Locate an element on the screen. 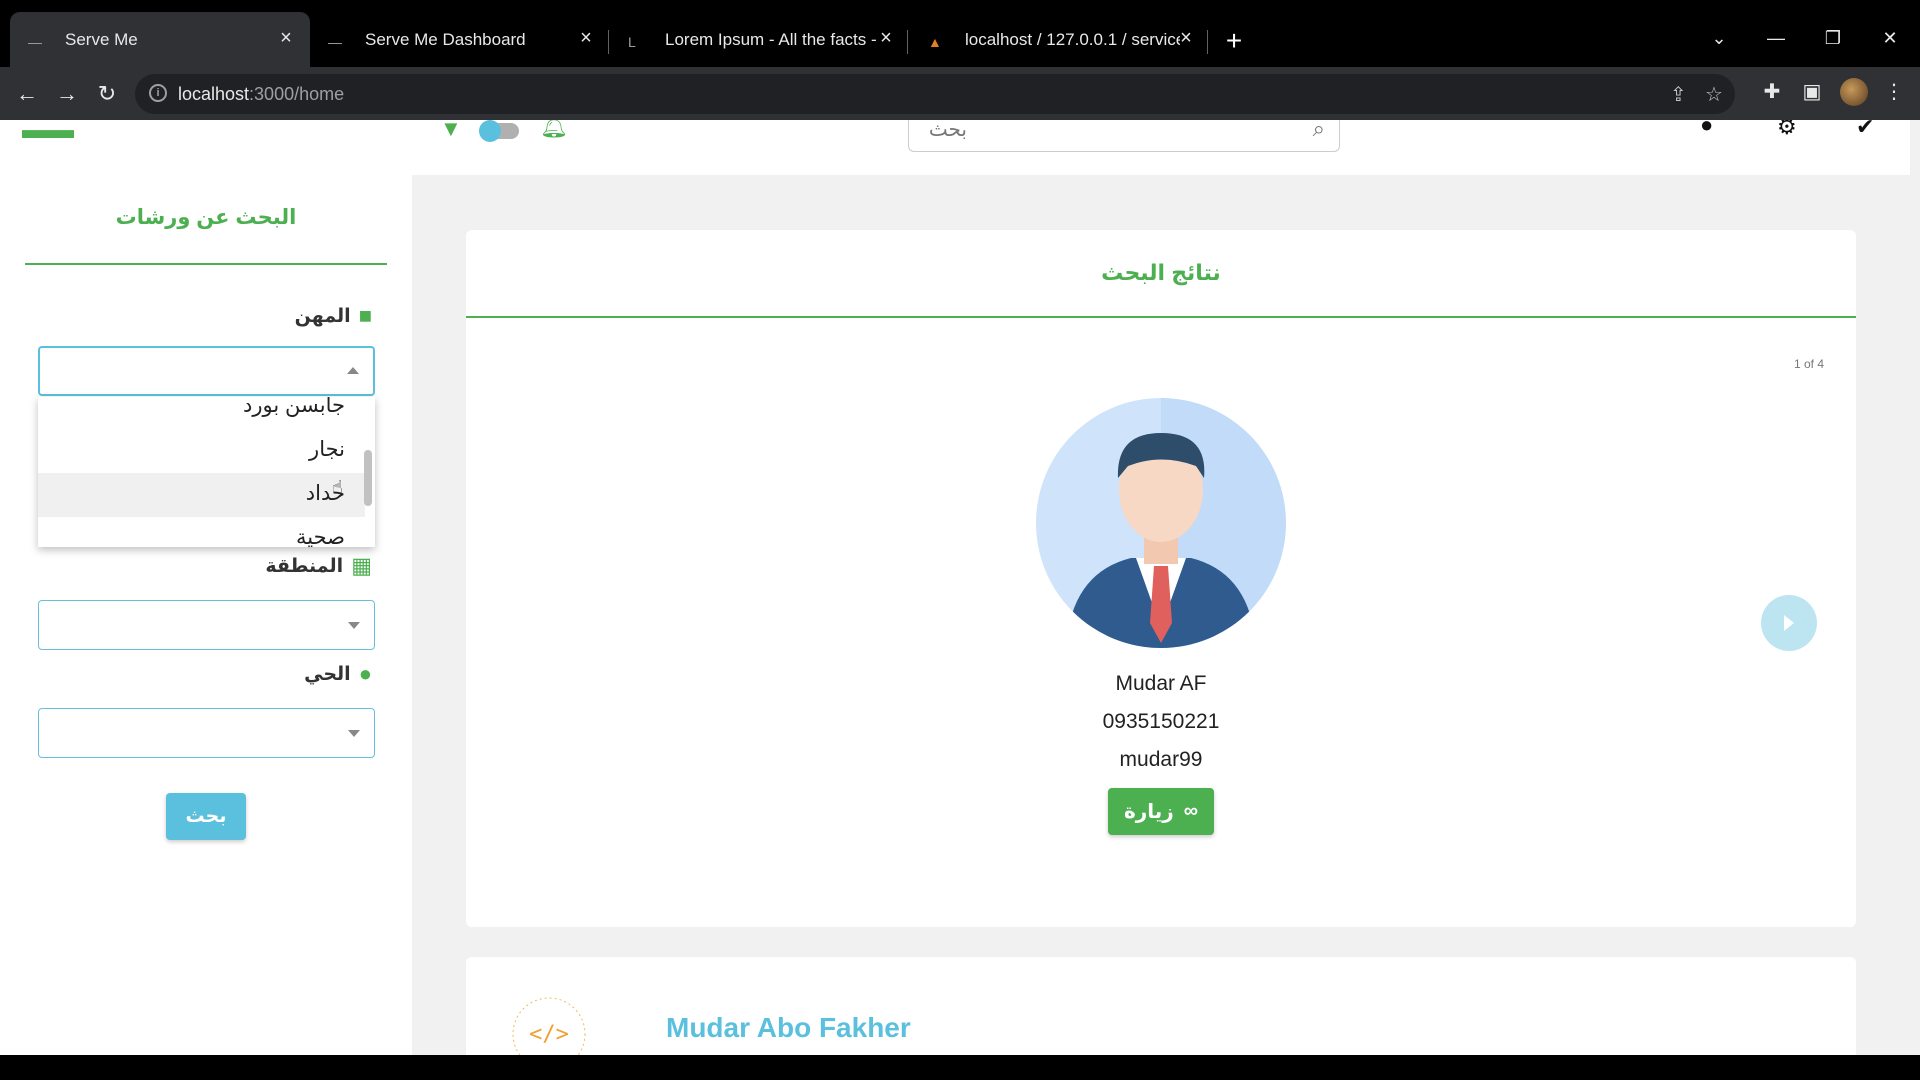 The height and width of the screenshot is (1080, 1920). tab-lorem-ipsum: L Lorem Ipsum - All the facts - Lip × is located at coordinates (760, 39).